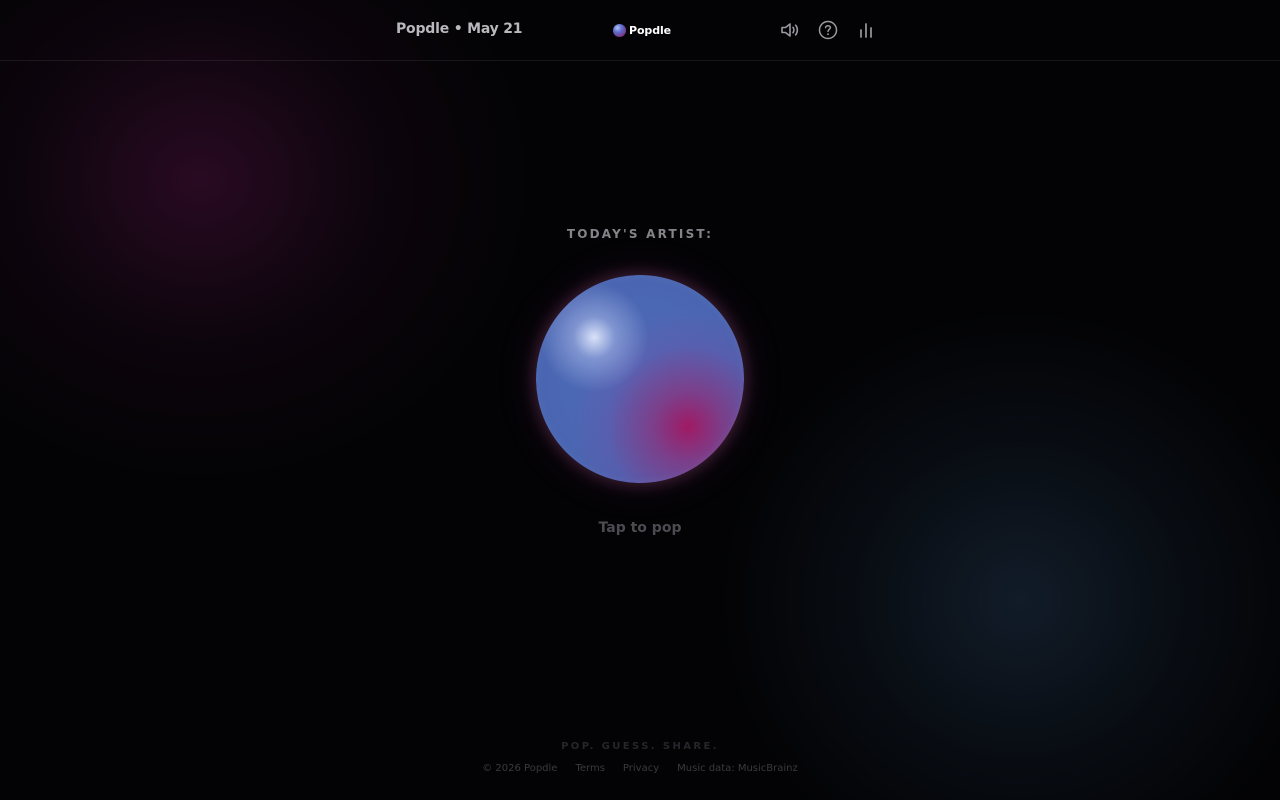 The width and height of the screenshot is (1280, 800). I want to click on sound-button, so click(790, 30).